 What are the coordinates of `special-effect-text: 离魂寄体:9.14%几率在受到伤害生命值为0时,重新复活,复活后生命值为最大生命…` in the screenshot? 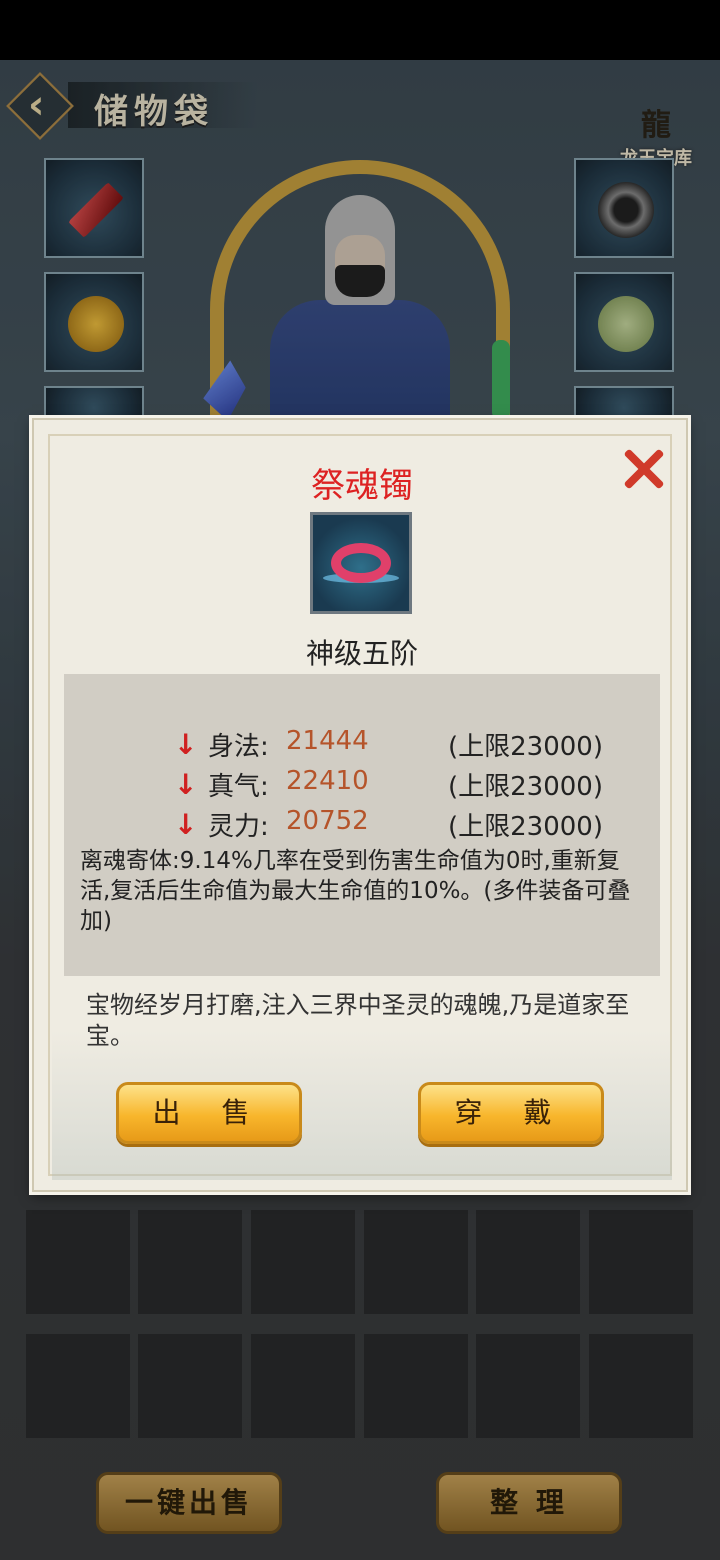 It's located at (355, 891).